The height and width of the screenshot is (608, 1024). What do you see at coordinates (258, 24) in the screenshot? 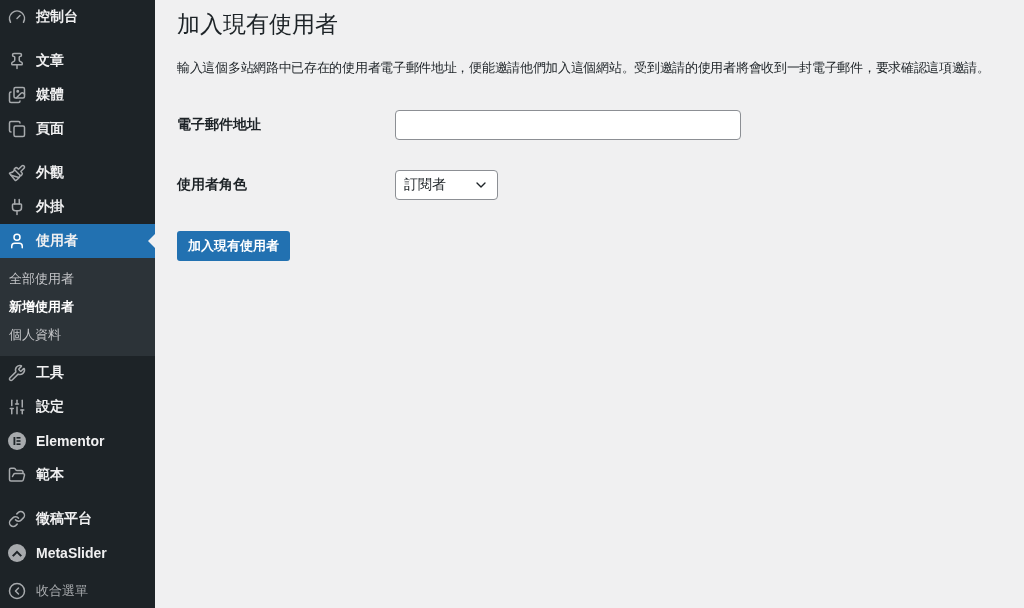
I see `page-title: 加入現有使用者` at bounding box center [258, 24].